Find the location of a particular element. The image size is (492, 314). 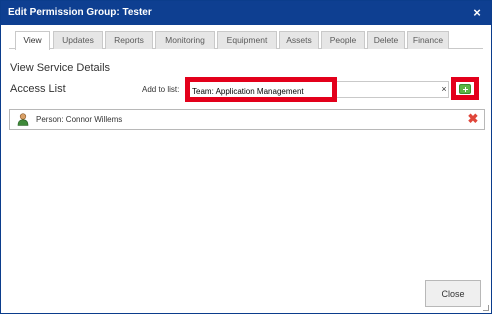

close-button: Close is located at coordinates (453, 293).